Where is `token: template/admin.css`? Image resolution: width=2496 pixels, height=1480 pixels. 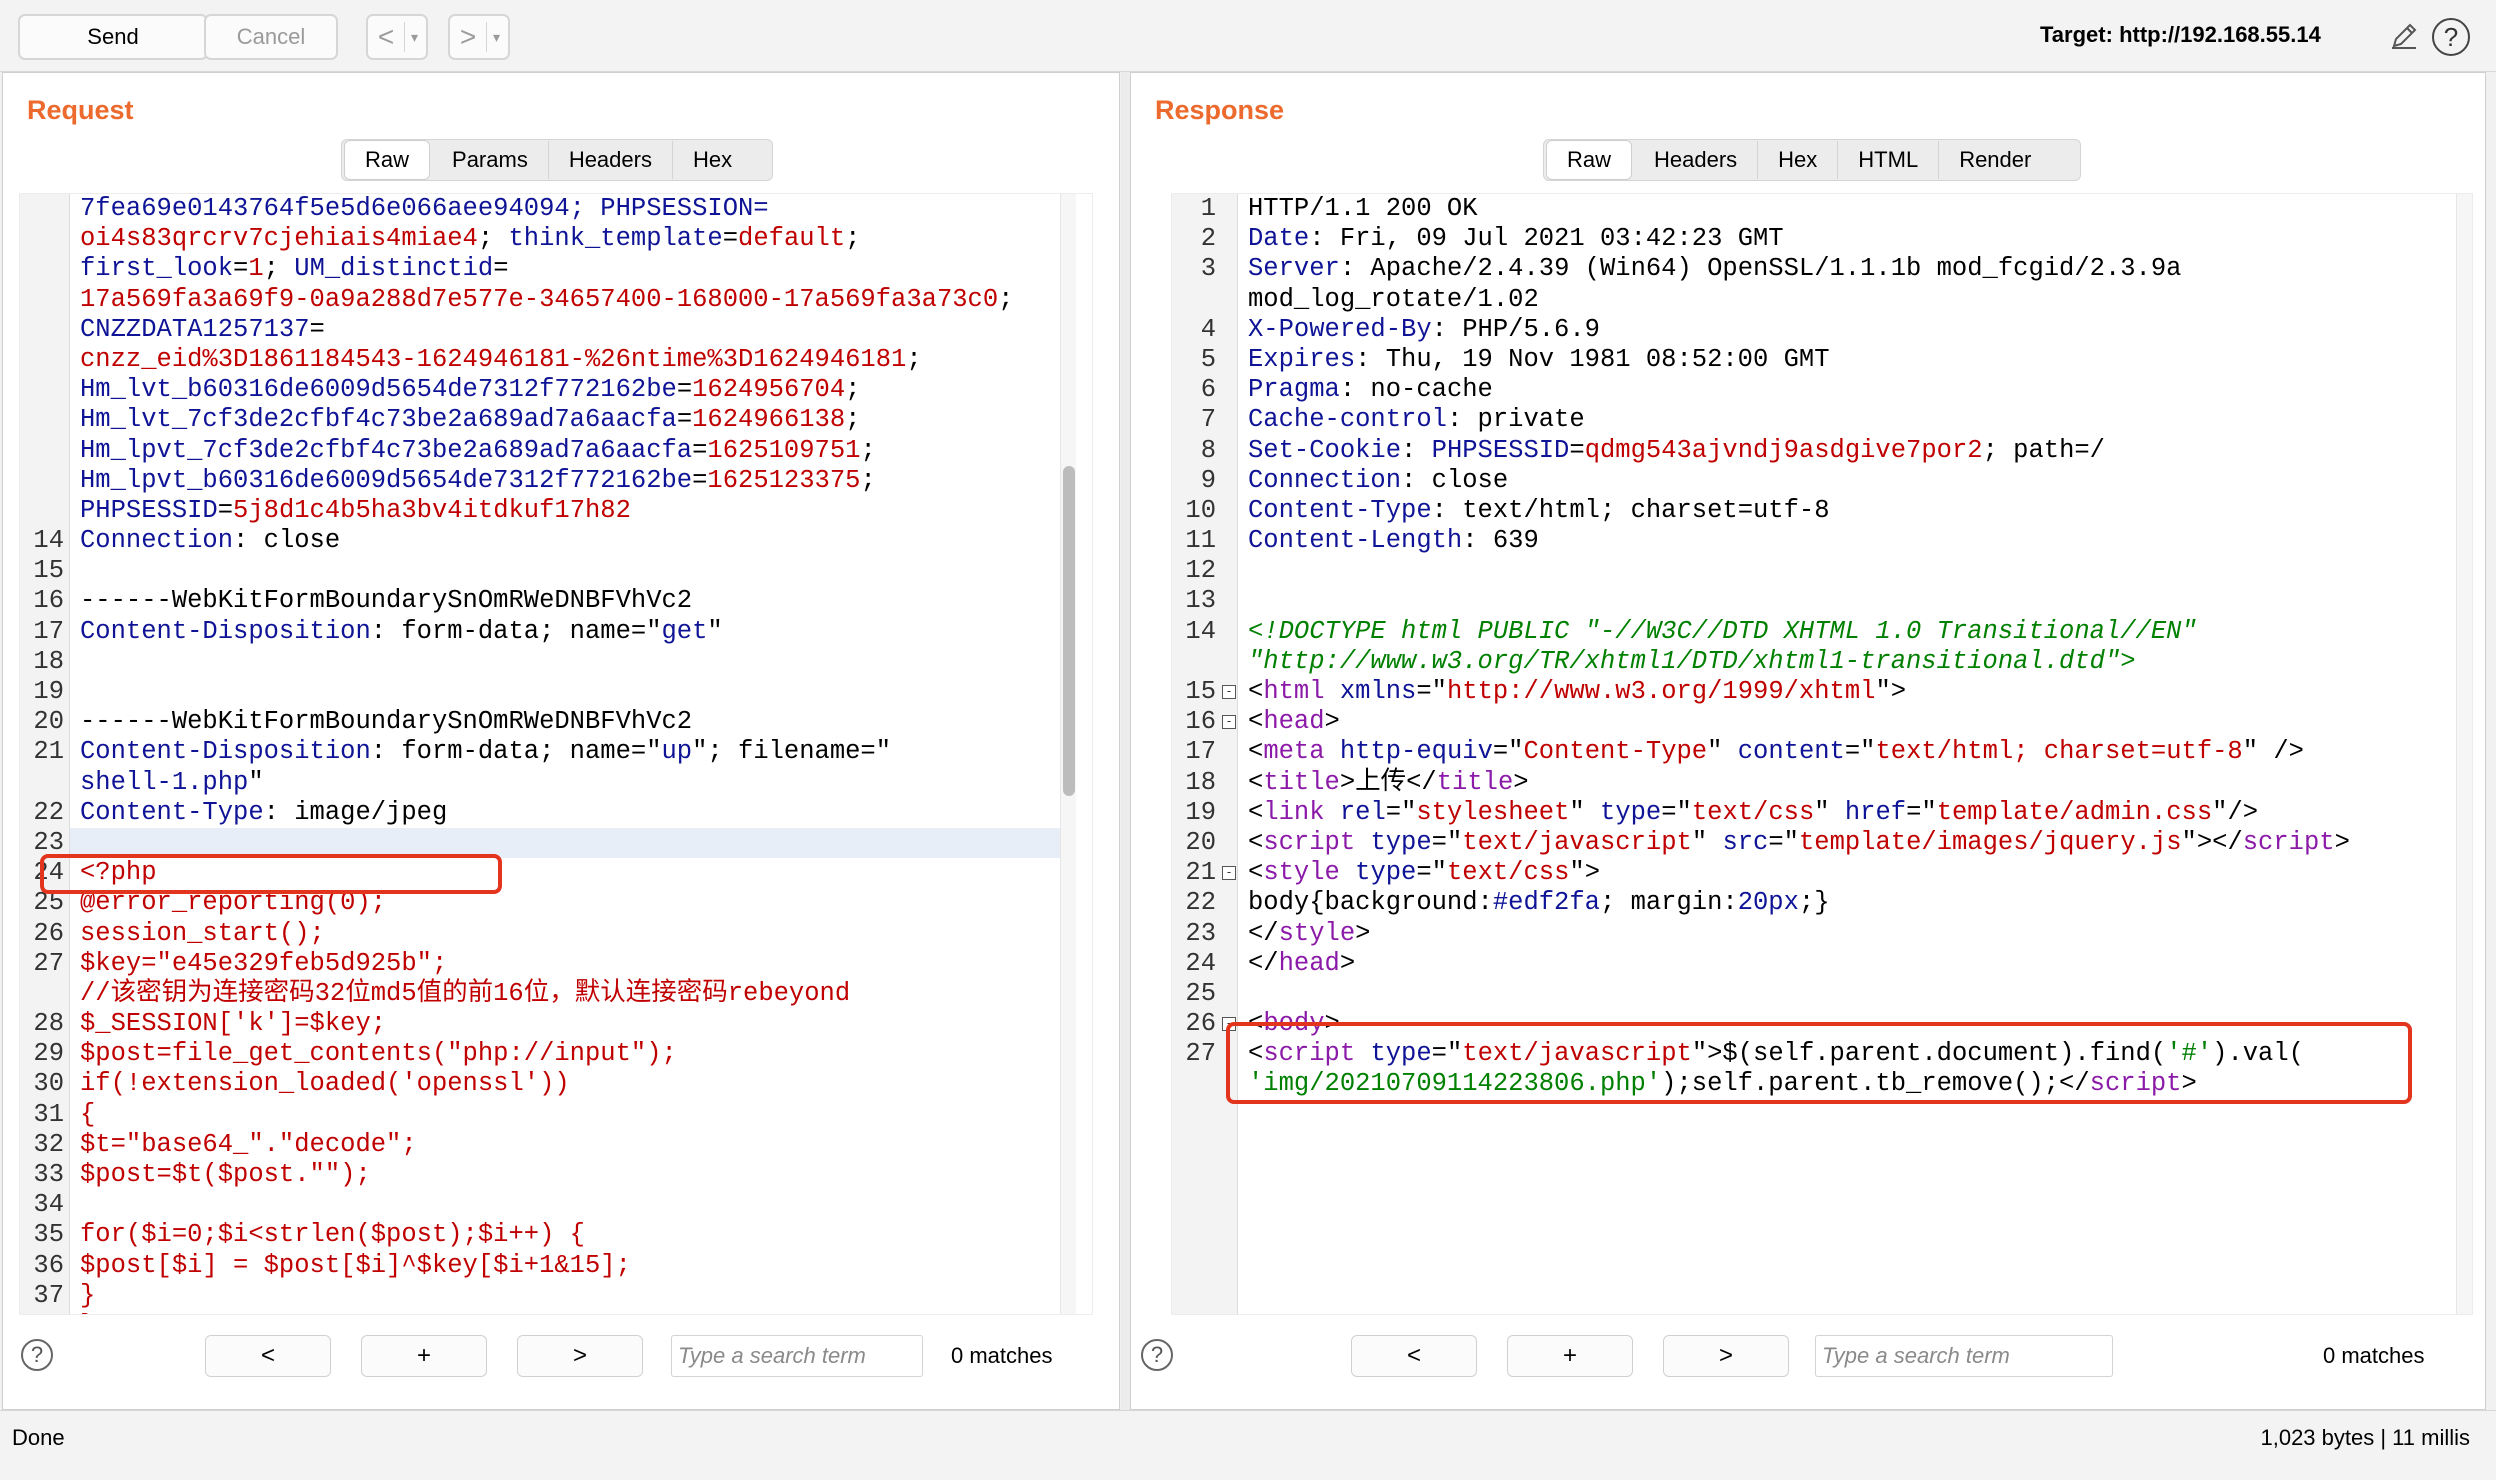
token: template/admin.css is located at coordinates (2074, 812).